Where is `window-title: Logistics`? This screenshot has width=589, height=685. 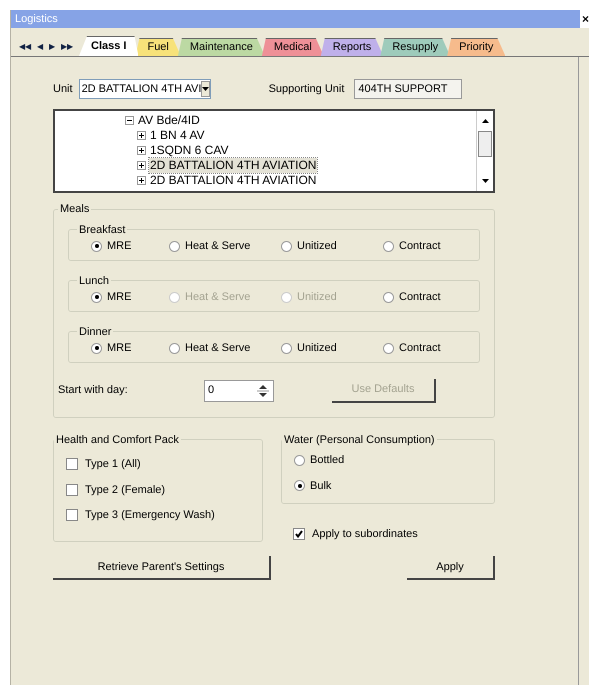
window-title: Logistics is located at coordinates (36, 19).